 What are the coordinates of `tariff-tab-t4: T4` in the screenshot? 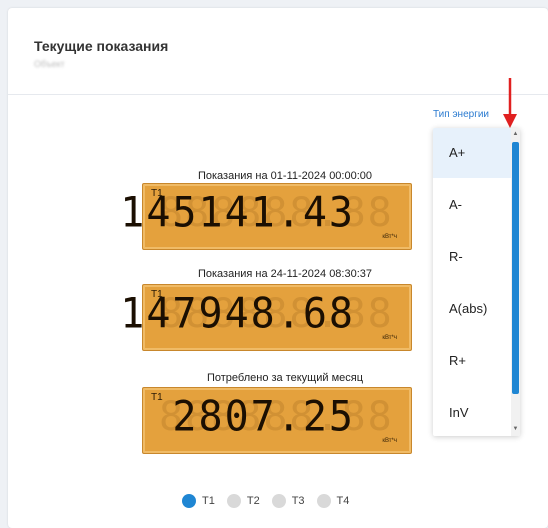 It's located at (333, 501).